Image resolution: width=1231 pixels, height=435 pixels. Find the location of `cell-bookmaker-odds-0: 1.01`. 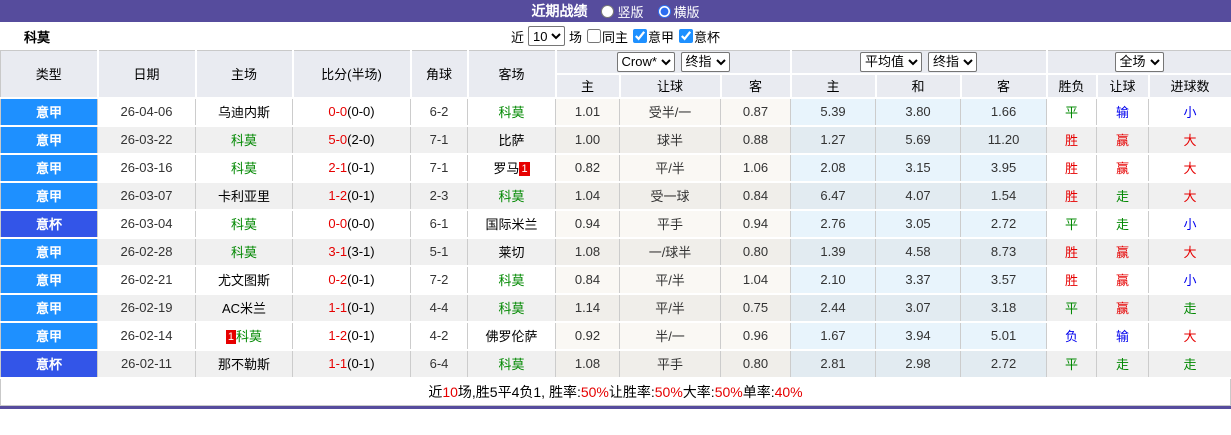

cell-bookmaker-odds-0: 1.01 is located at coordinates (587, 112).